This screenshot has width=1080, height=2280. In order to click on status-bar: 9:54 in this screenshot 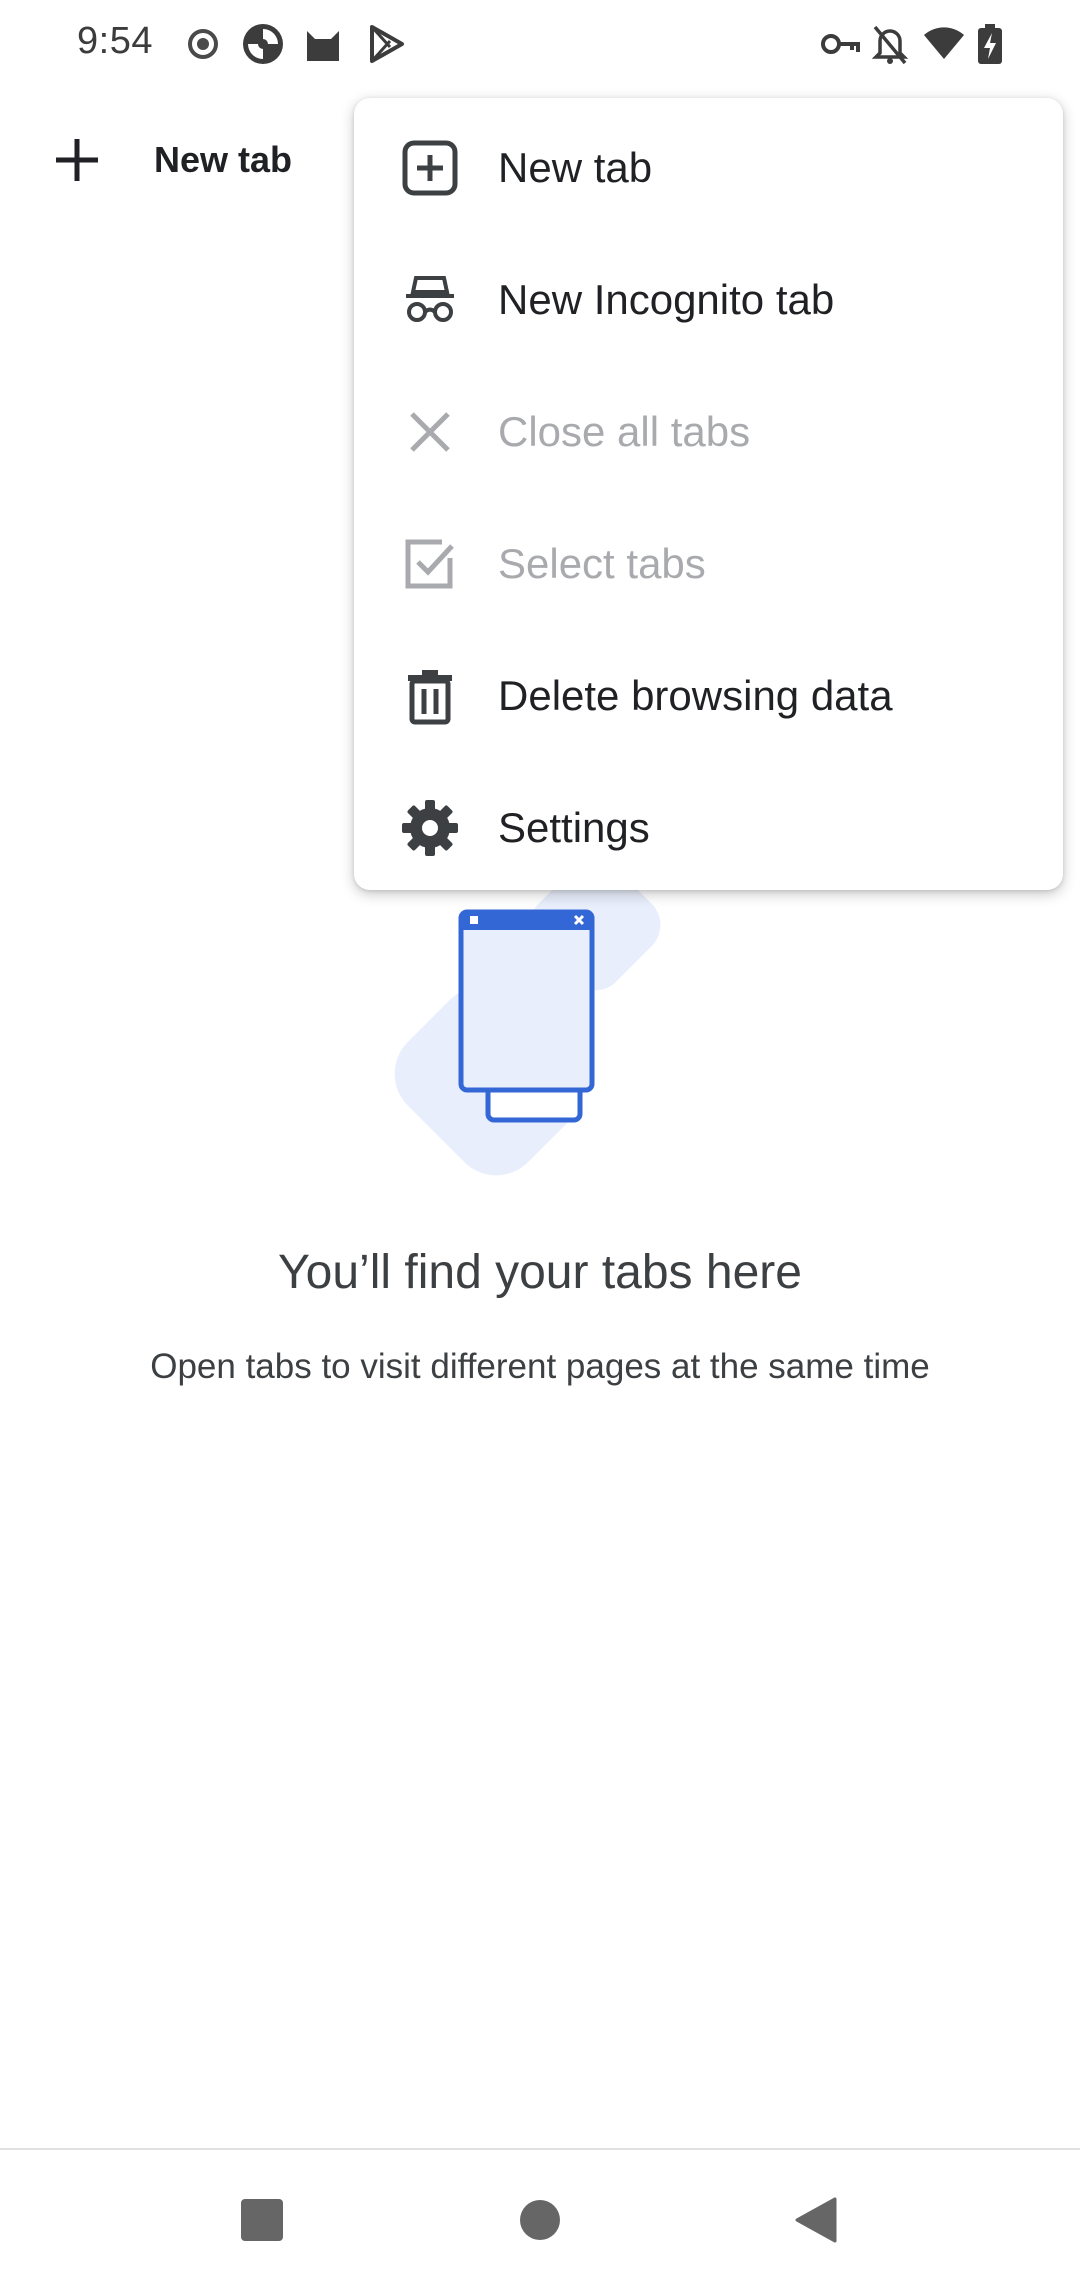, I will do `click(540, 44)`.